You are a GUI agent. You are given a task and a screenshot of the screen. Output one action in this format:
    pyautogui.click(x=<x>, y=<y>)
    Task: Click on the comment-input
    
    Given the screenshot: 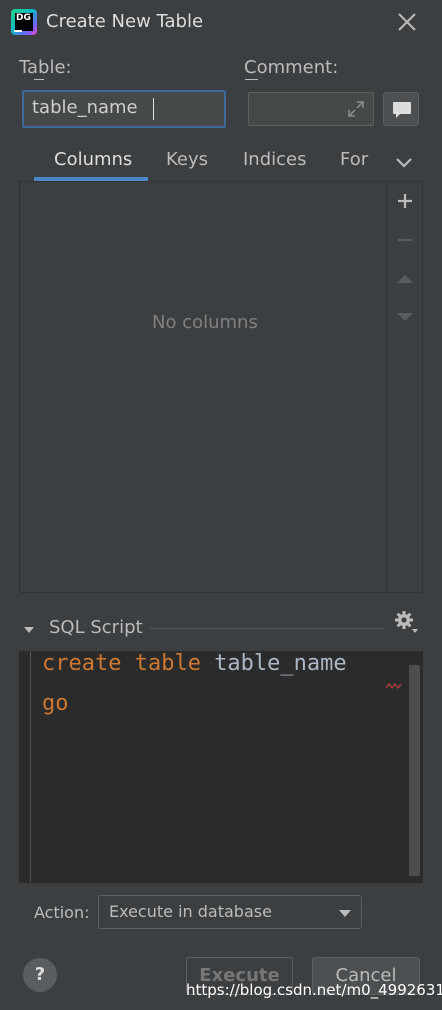 What is the action you would take?
    pyautogui.click(x=311, y=109)
    